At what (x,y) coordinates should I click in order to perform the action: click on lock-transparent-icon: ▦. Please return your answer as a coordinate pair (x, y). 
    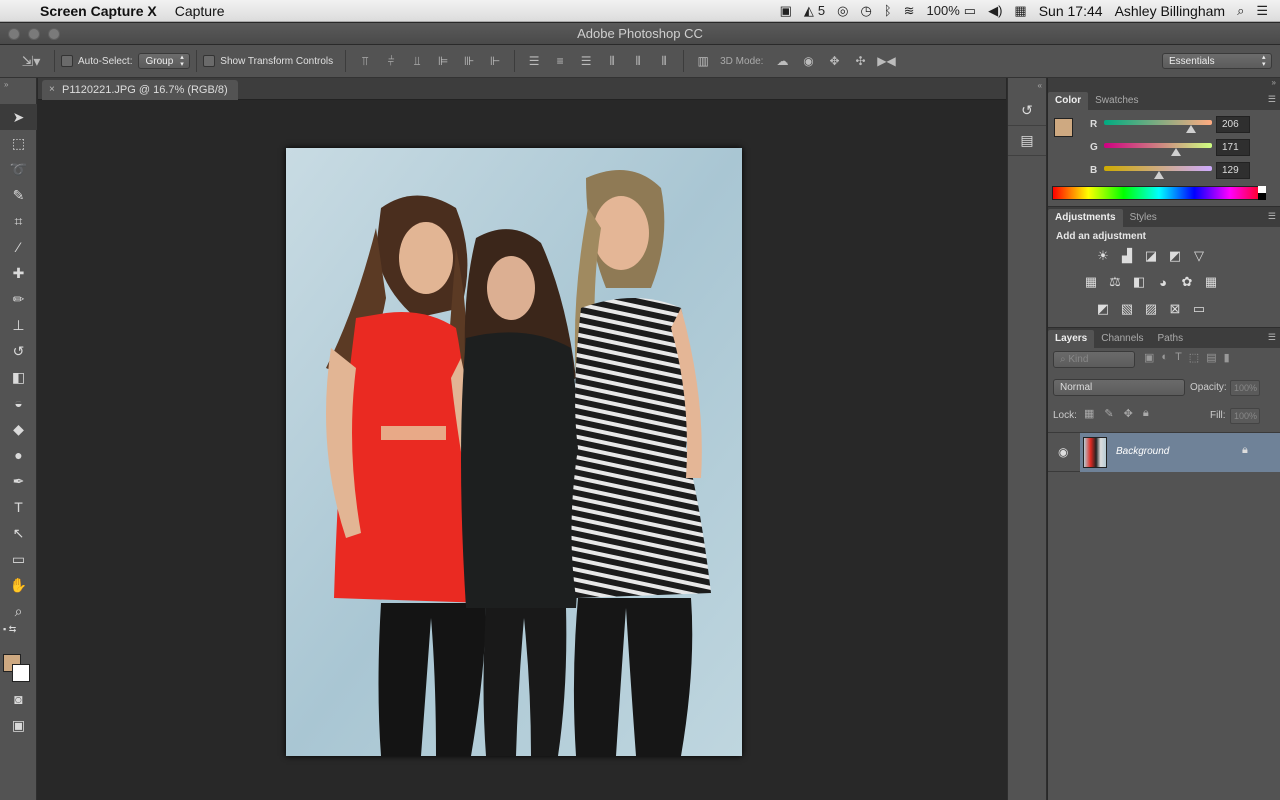
    Looking at the image, I should click on (1089, 413).